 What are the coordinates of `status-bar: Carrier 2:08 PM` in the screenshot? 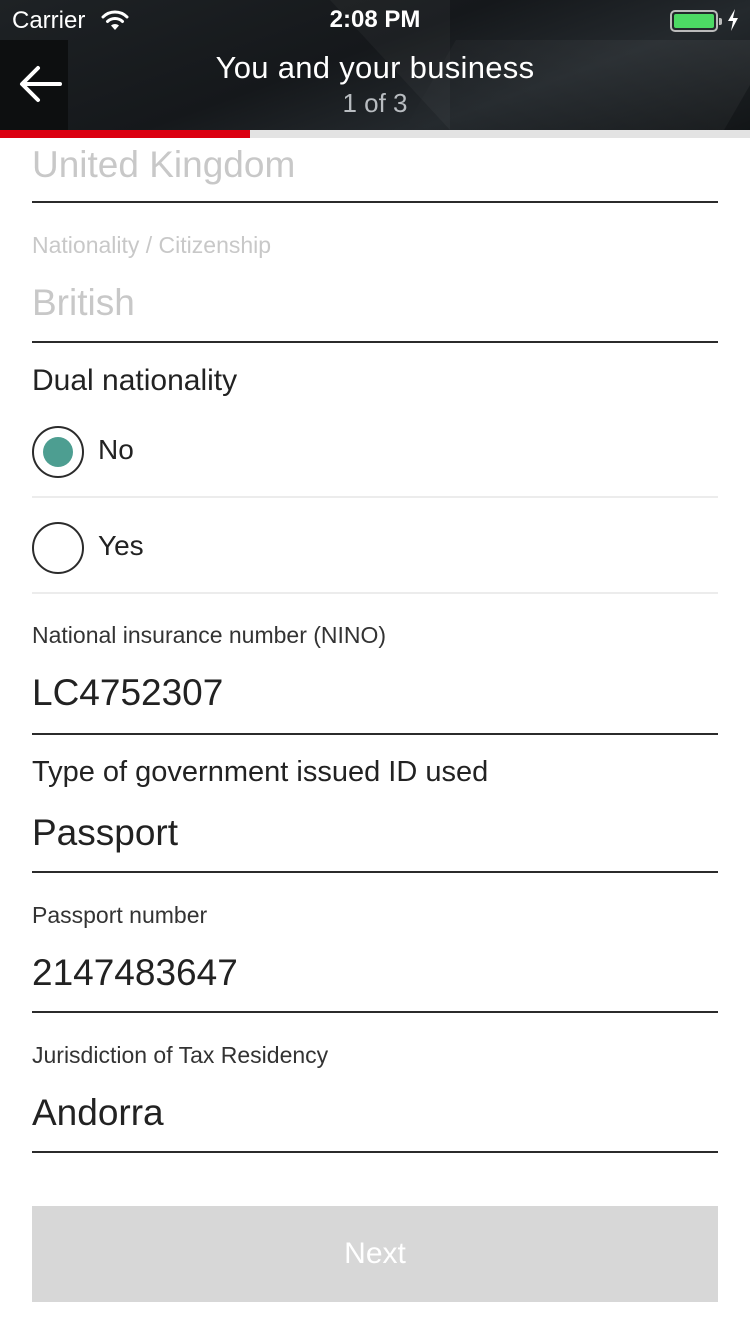 It's located at (375, 20).